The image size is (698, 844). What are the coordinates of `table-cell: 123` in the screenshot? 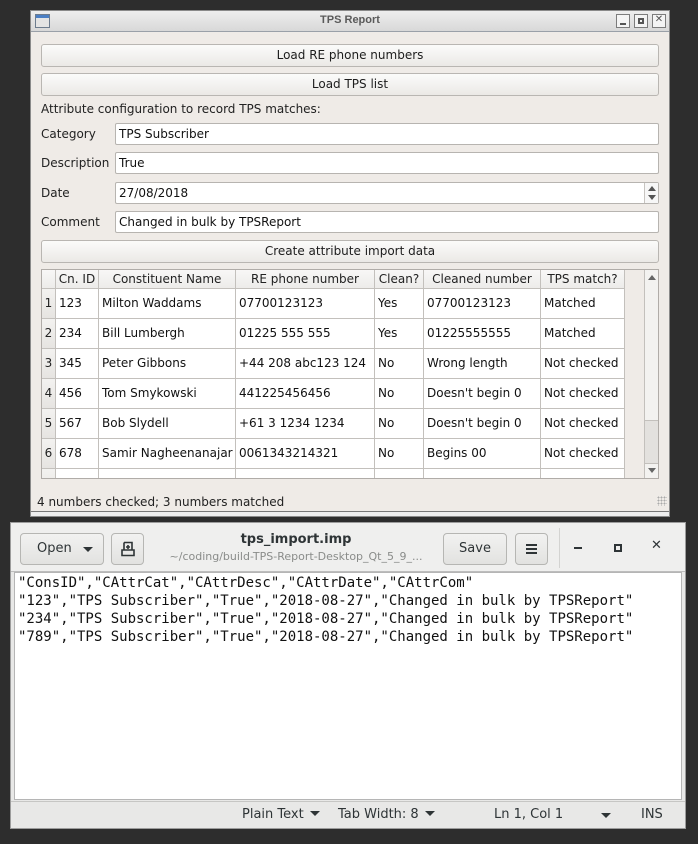 It's located at (77, 304).